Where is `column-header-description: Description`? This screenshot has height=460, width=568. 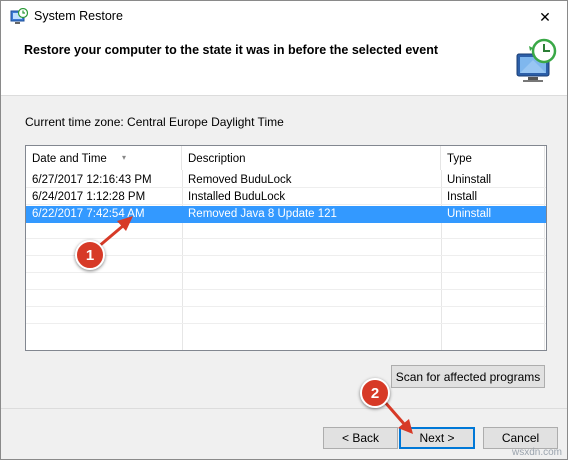 column-header-description: Description is located at coordinates (311, 158).